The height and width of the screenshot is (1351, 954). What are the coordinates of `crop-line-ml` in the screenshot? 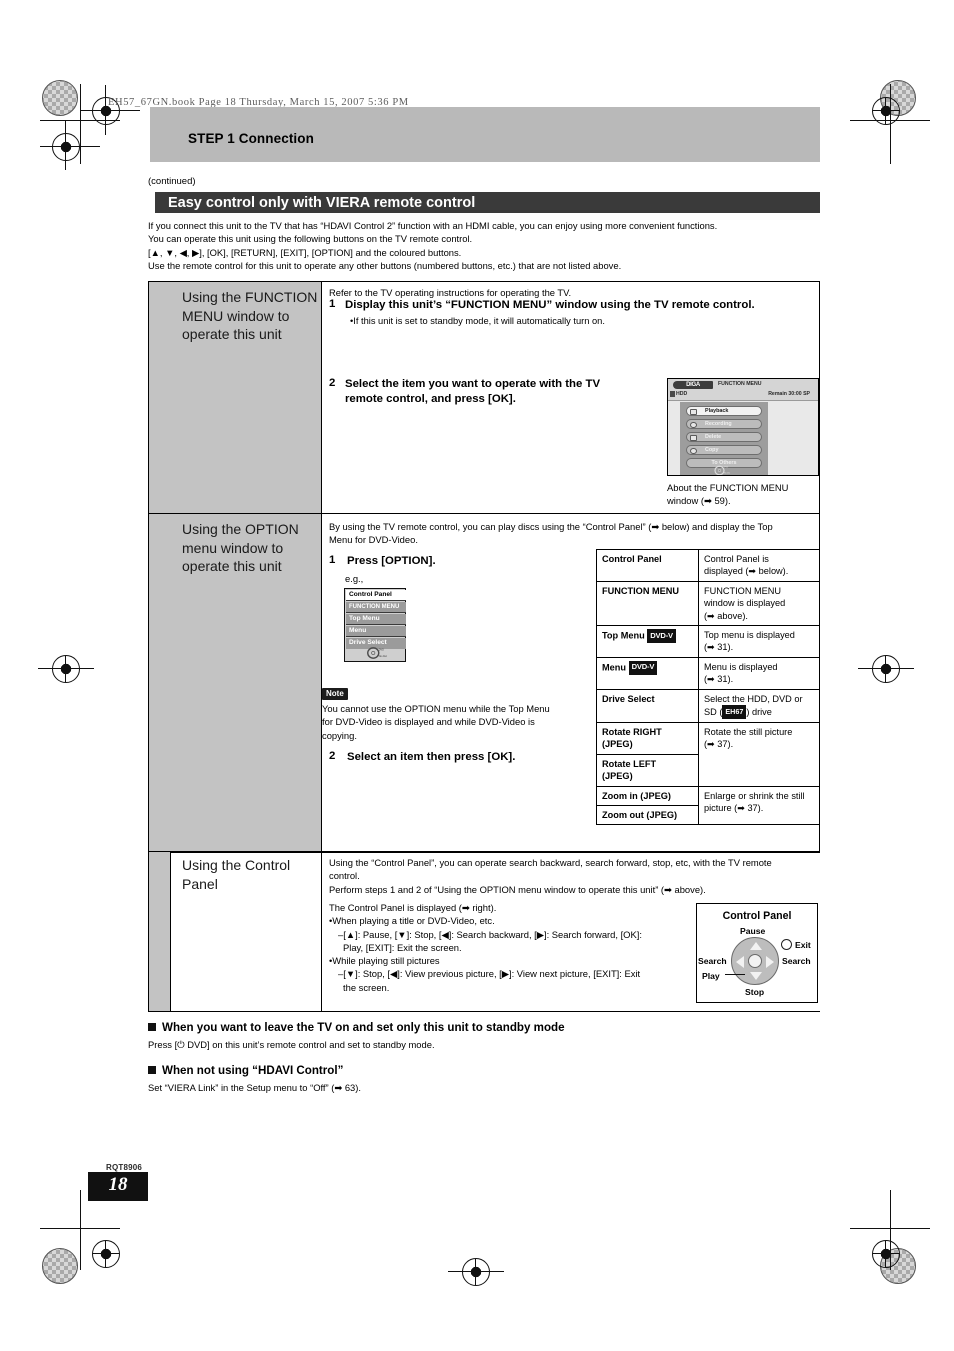 It's located at (66, 668).